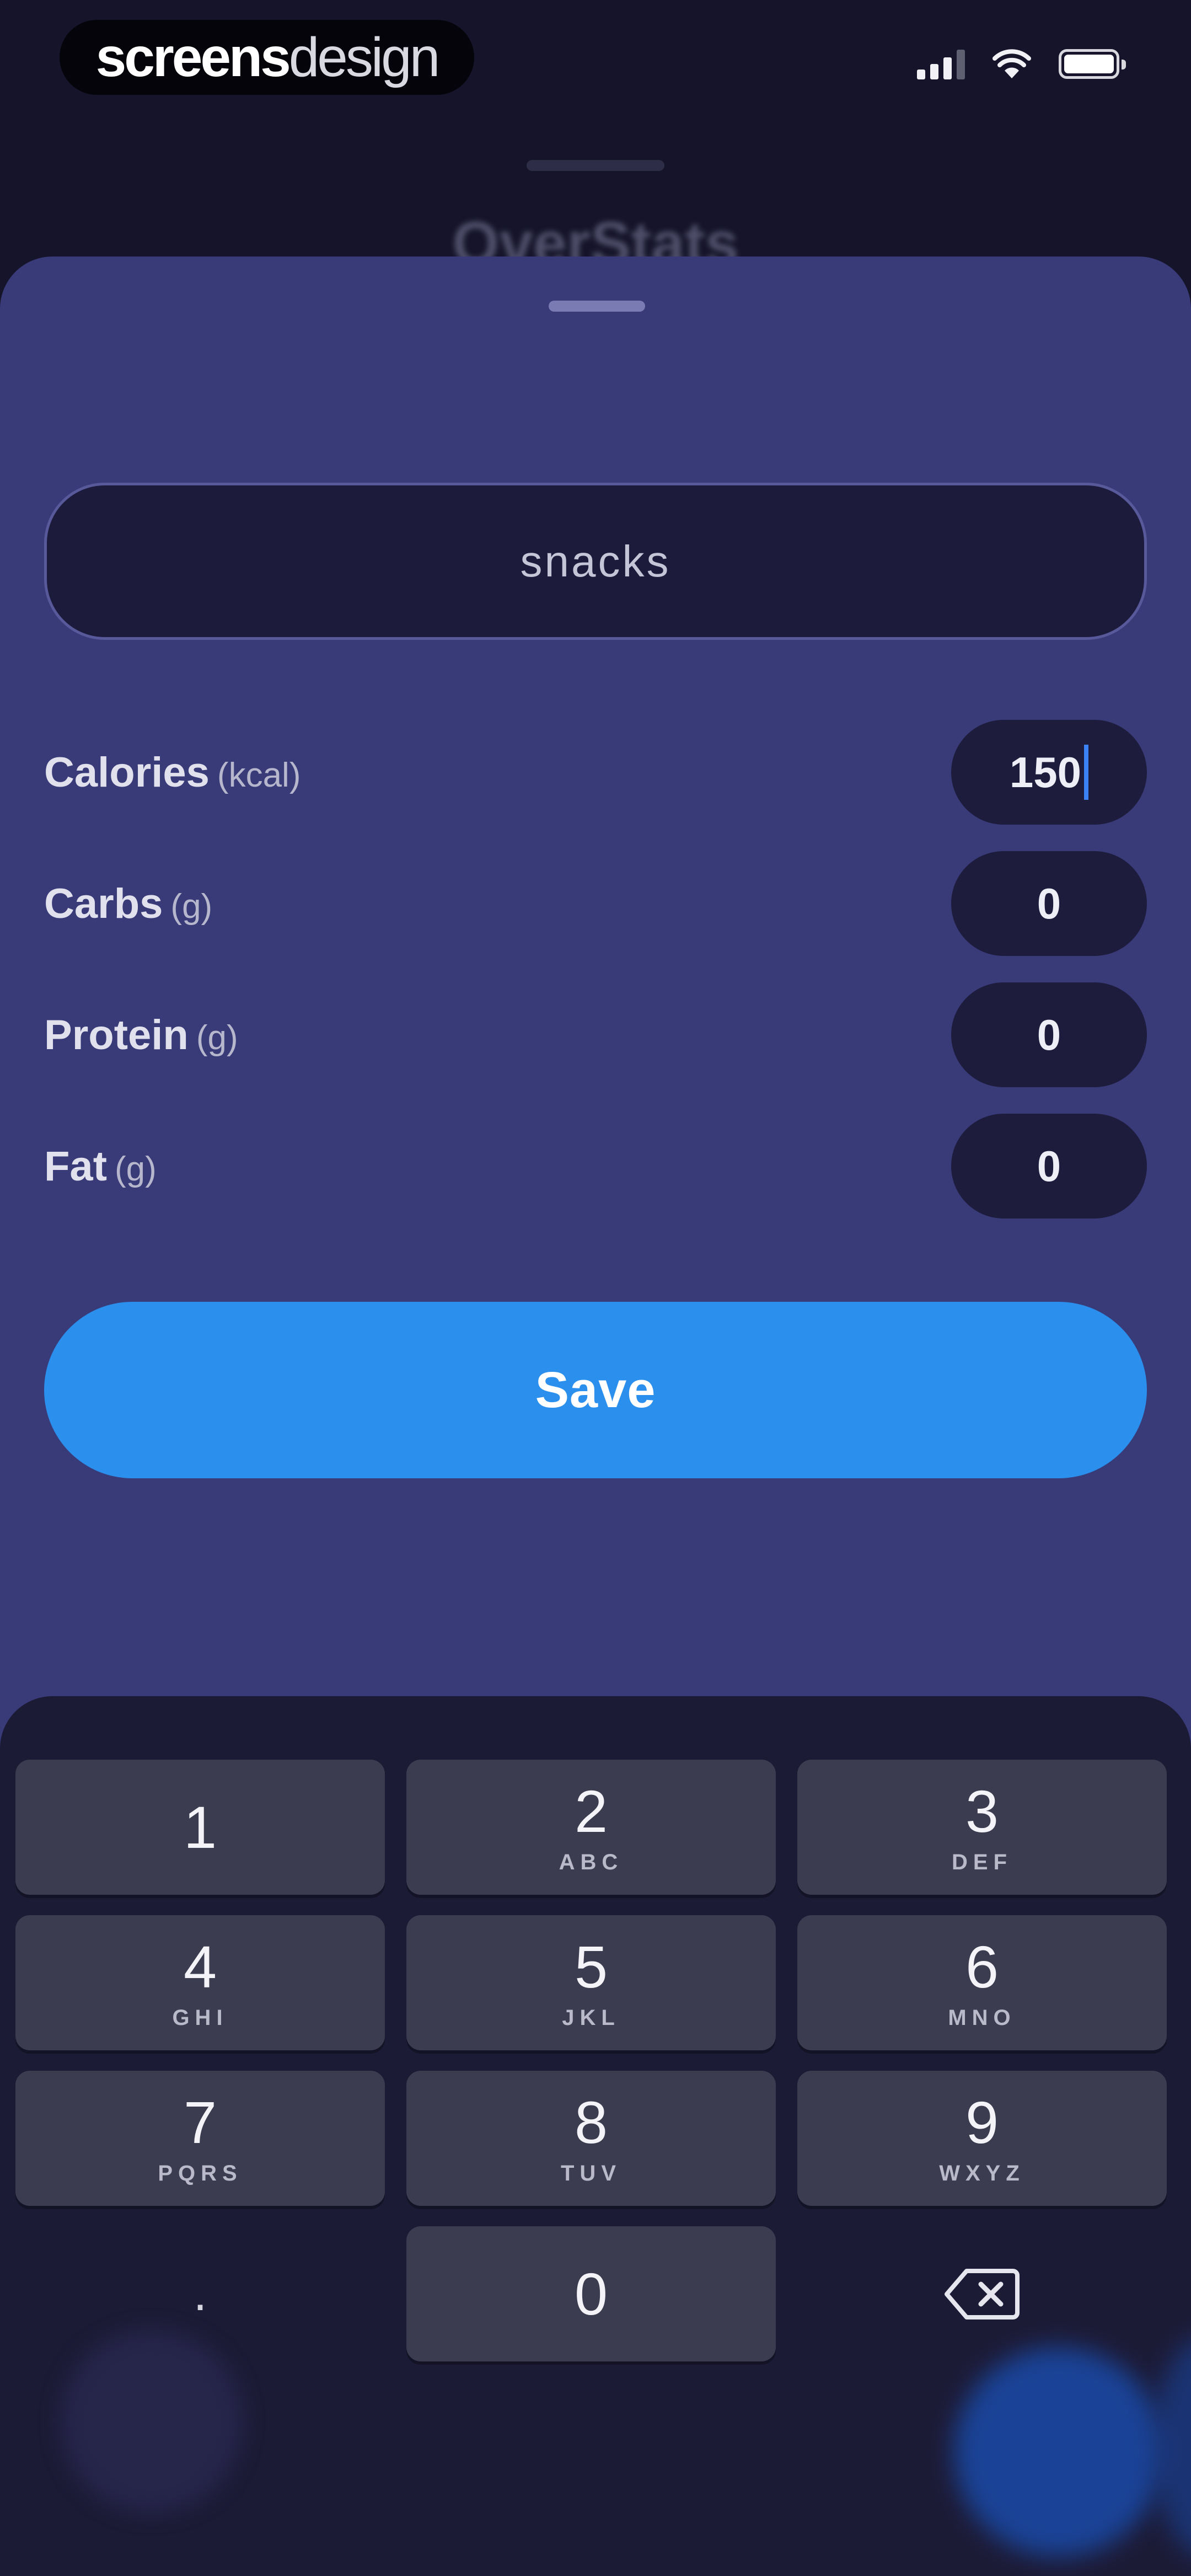 This screenshot has height=2576, width=1191. Describe the element at coordinates (982, 2173) in the screenshot. I see `key-9-letters: WXYZ` at that location.